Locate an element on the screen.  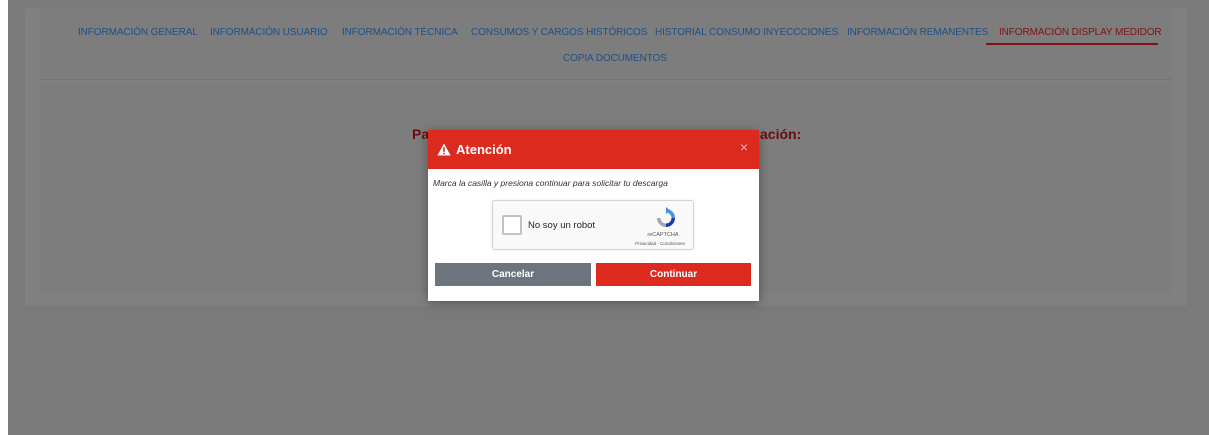
background-heading-start: Pa is located at coordinates (421, 134).